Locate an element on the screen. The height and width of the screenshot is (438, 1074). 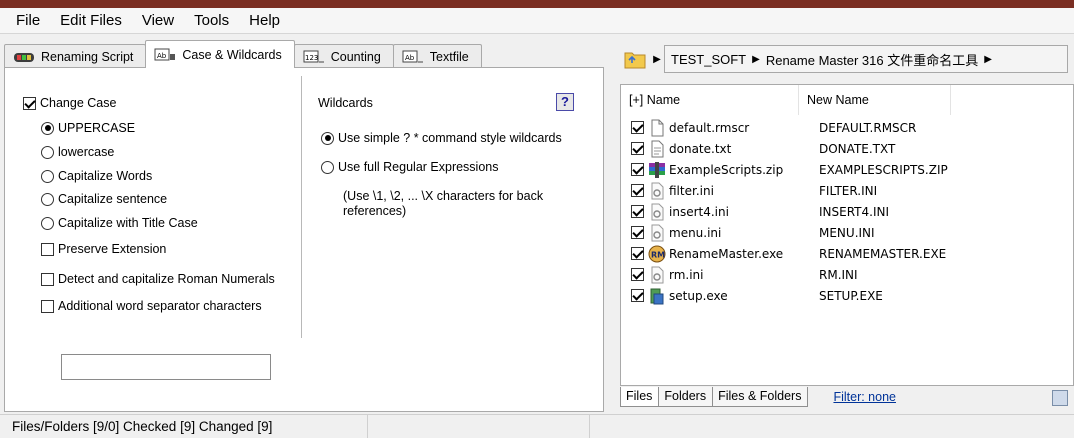
simple-wildcards-radio is located at coordinates (327, 138).